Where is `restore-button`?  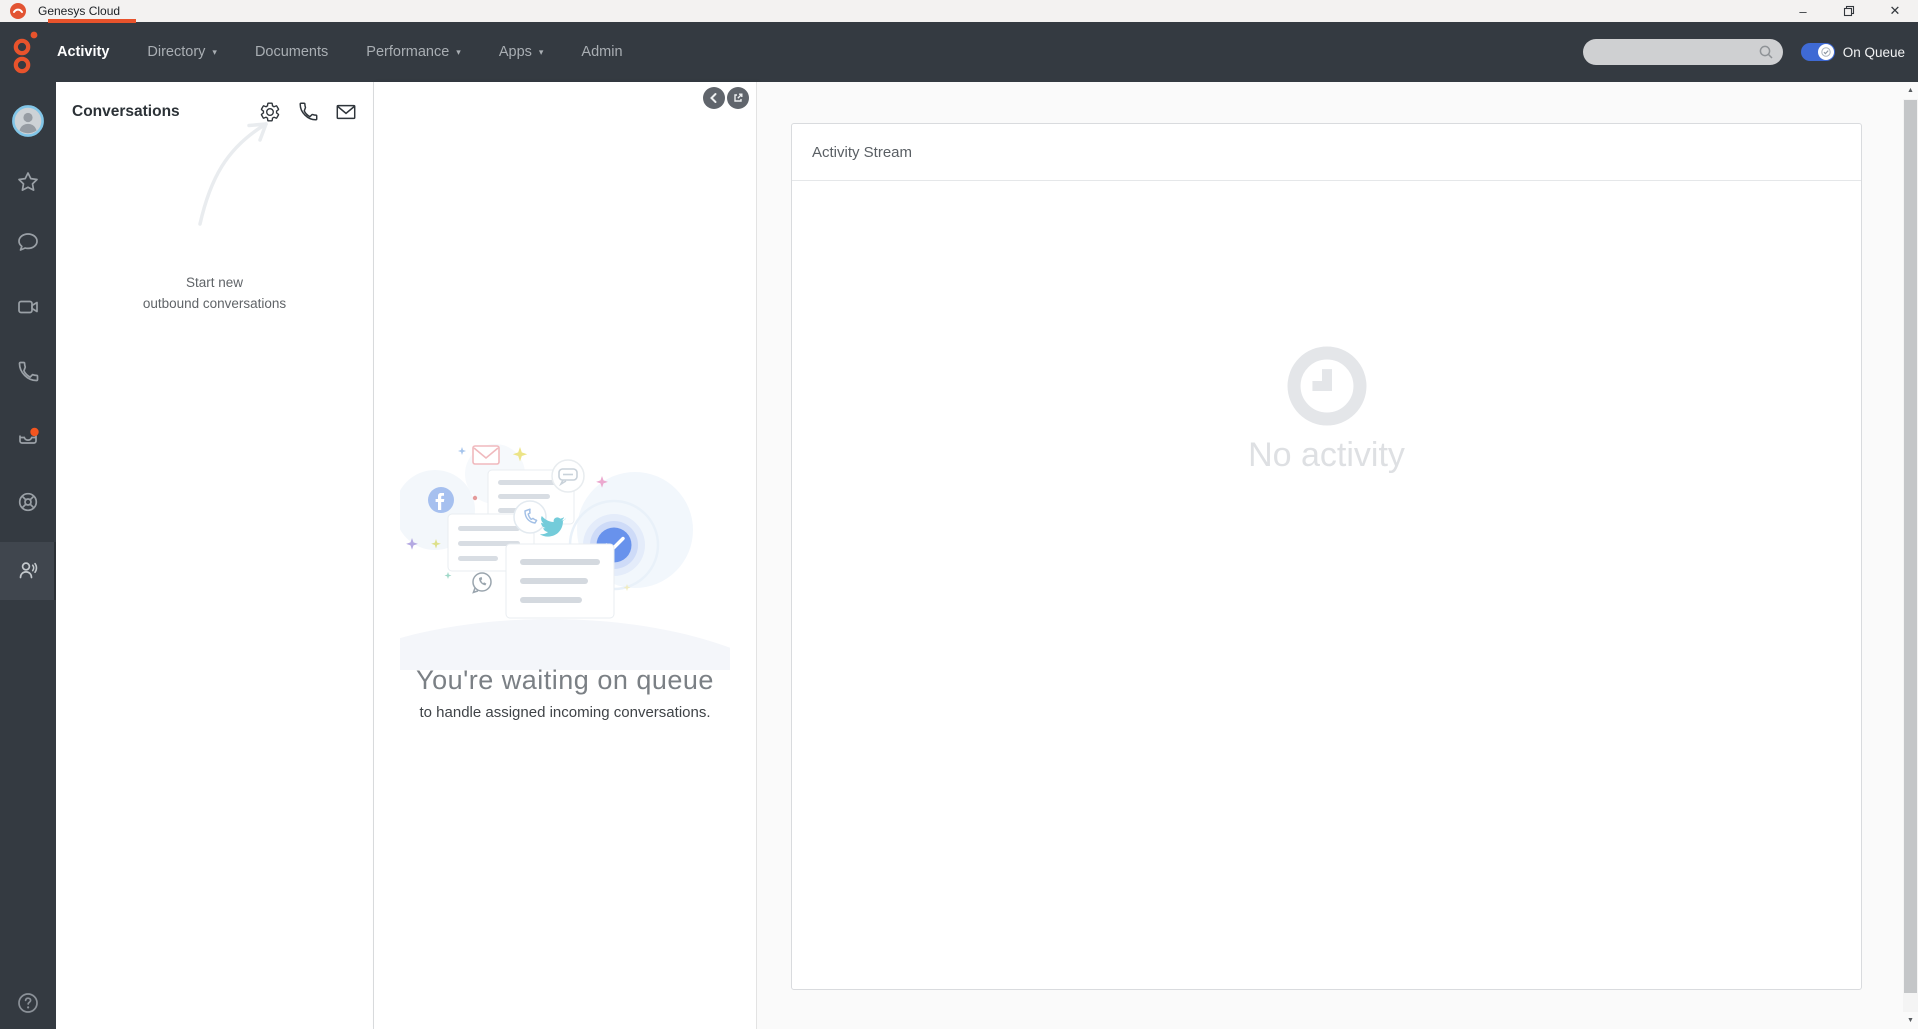 restore-button is located at coordinates (1849, 11).